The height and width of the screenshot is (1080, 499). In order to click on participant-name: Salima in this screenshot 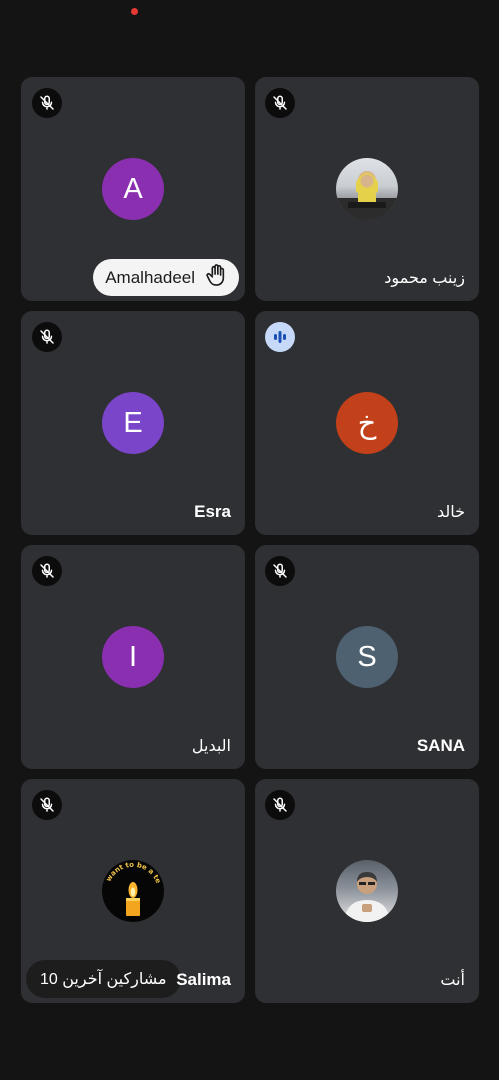, I will do `click(203, 979)`.